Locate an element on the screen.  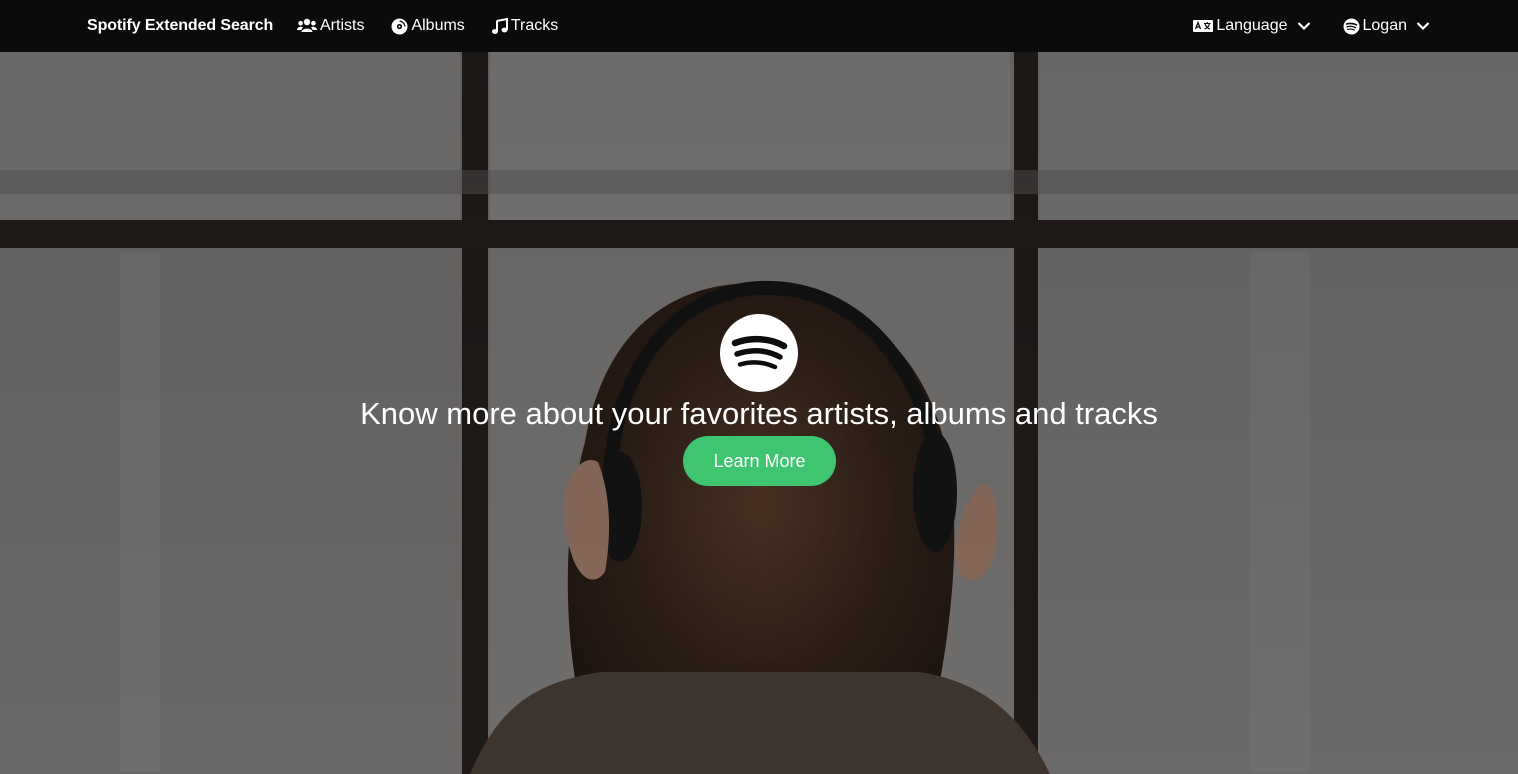
user-label: Logan is located at coordinates (1385, 25).